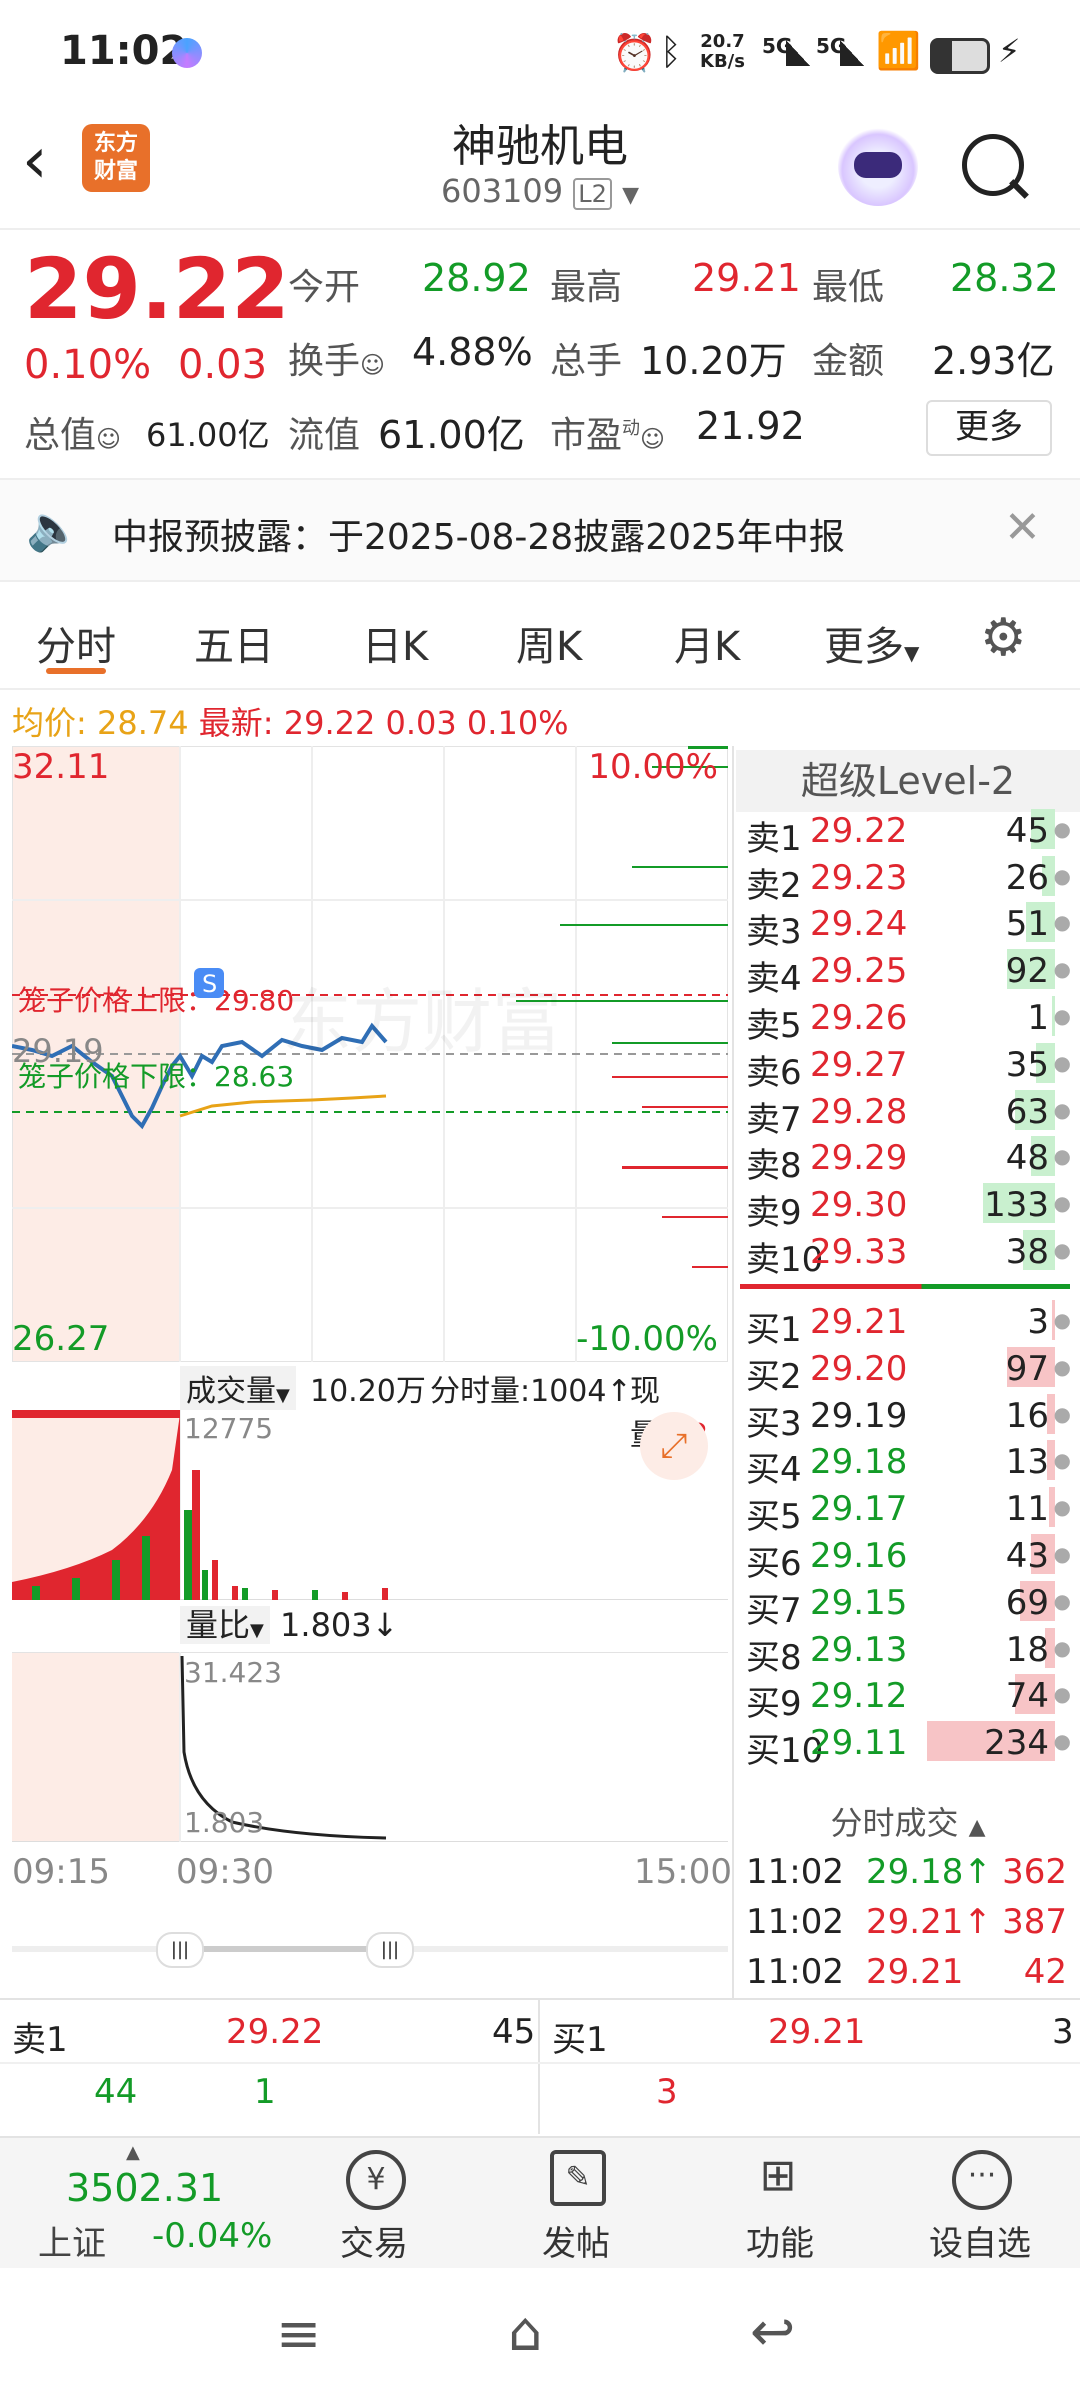 Image resolution: width=1080 pixels, height=2400 pixels. Describe the element at coordinates (540, 55) in the screenshot. I see `status-bar: 11:02 ⏰ ᛒ 20.7 KB/s 5G 5G 📶 ⚡` at that location.